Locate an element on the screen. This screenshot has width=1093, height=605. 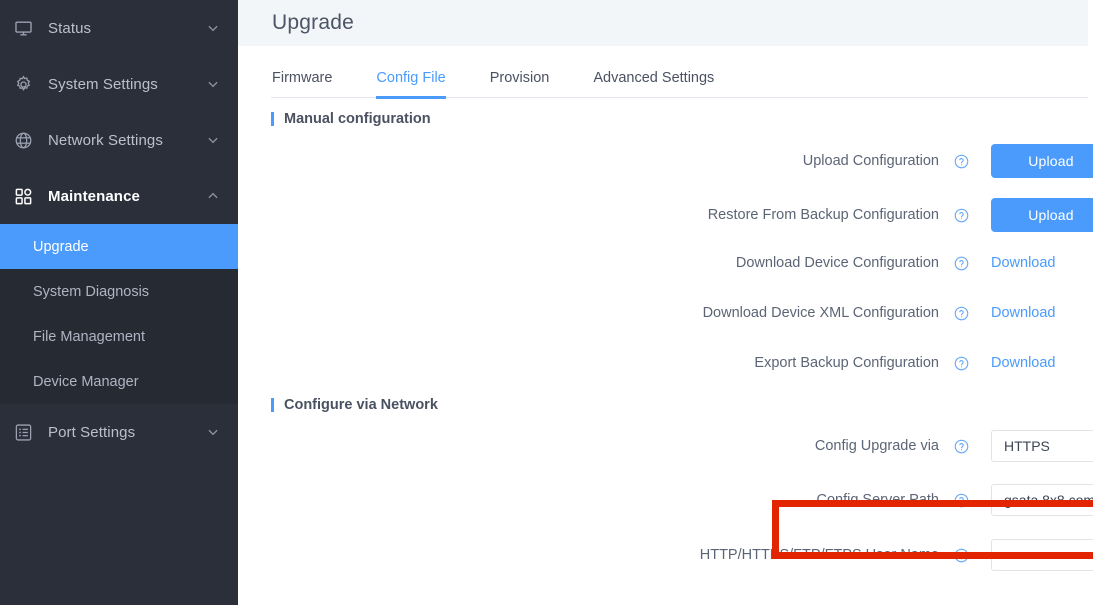
monitor-icon is located at coordinates (23, 28).